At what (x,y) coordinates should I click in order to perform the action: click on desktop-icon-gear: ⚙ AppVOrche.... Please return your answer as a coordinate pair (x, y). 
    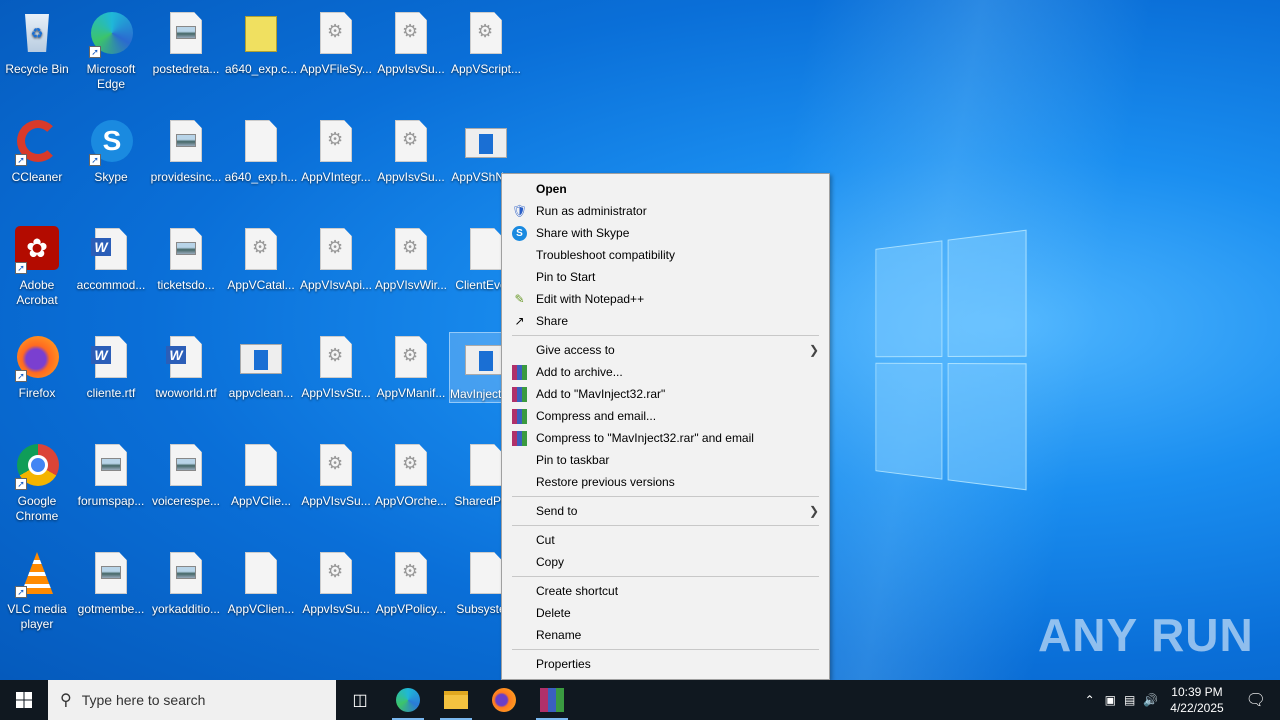
    Looking at the image, I should click on (411, 474).